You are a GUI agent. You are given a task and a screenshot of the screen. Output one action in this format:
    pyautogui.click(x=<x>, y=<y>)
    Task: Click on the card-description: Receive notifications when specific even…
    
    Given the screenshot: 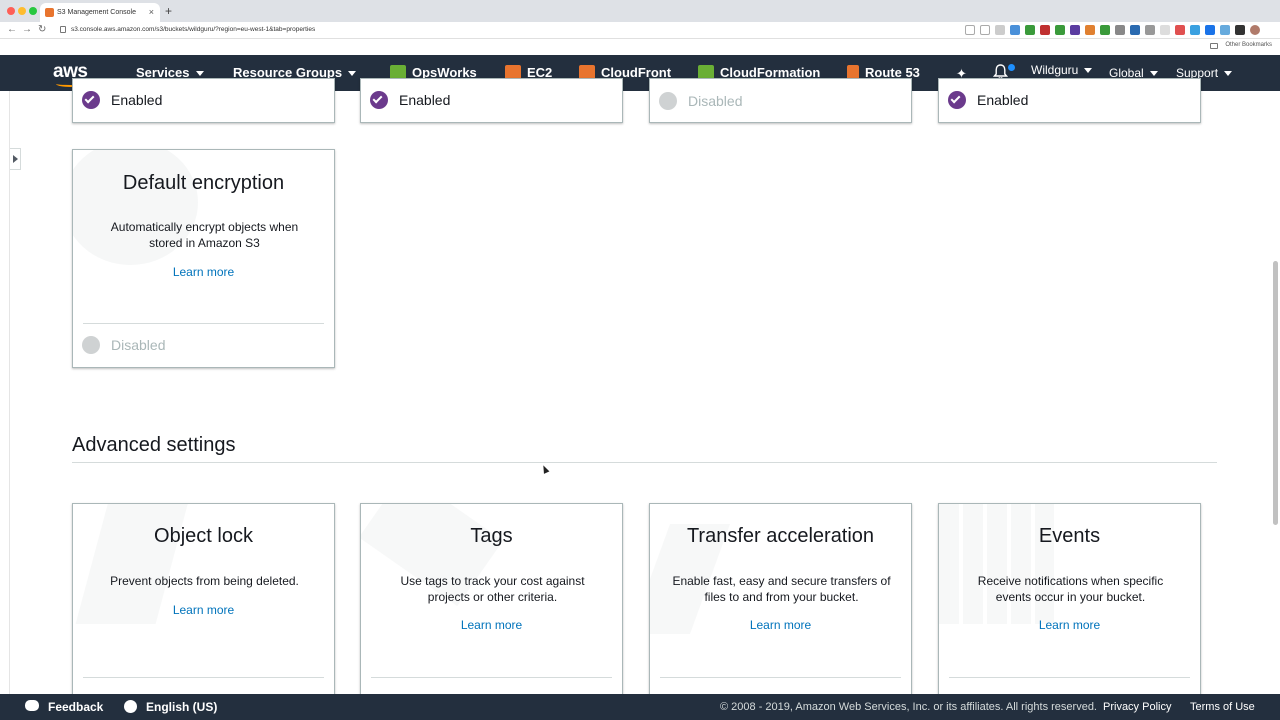 What is the action you would take?
    pyautogui.click(x=1070, y=589)
    